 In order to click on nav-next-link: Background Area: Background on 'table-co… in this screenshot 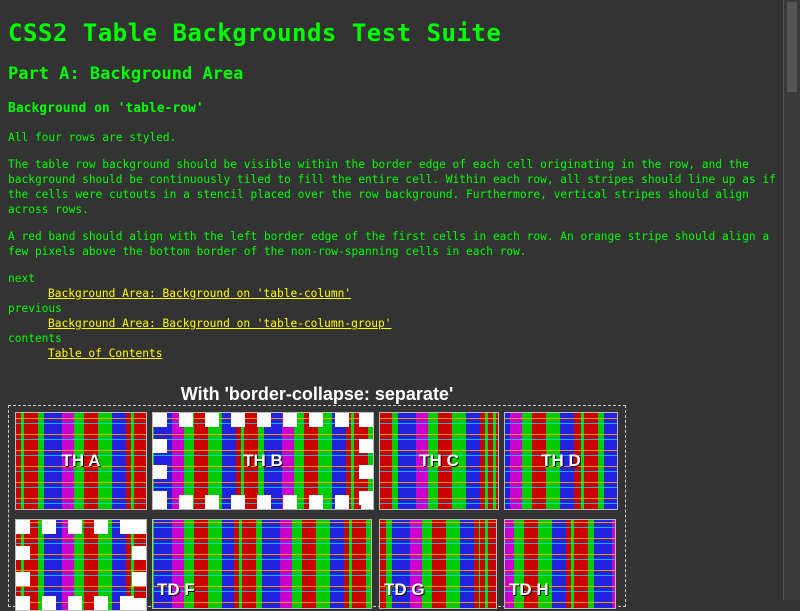, I will do `click(199, 293)`.